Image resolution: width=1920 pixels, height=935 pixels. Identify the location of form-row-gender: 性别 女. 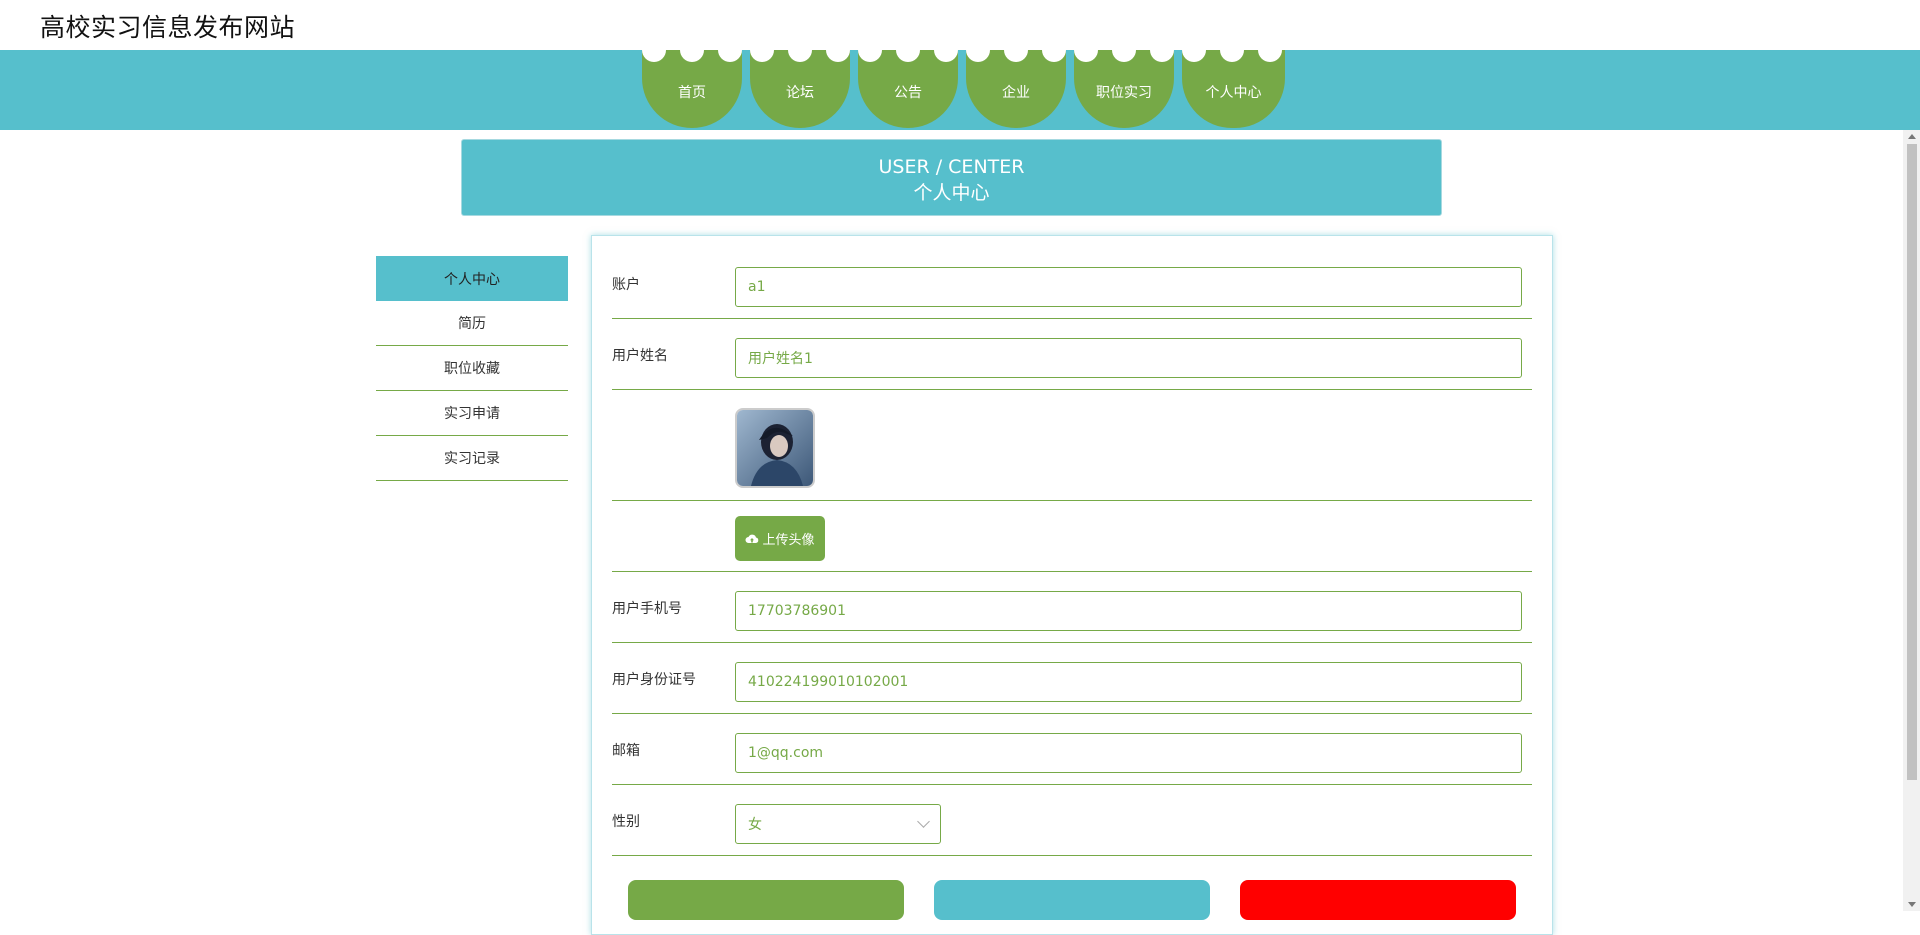
(1072, 820).